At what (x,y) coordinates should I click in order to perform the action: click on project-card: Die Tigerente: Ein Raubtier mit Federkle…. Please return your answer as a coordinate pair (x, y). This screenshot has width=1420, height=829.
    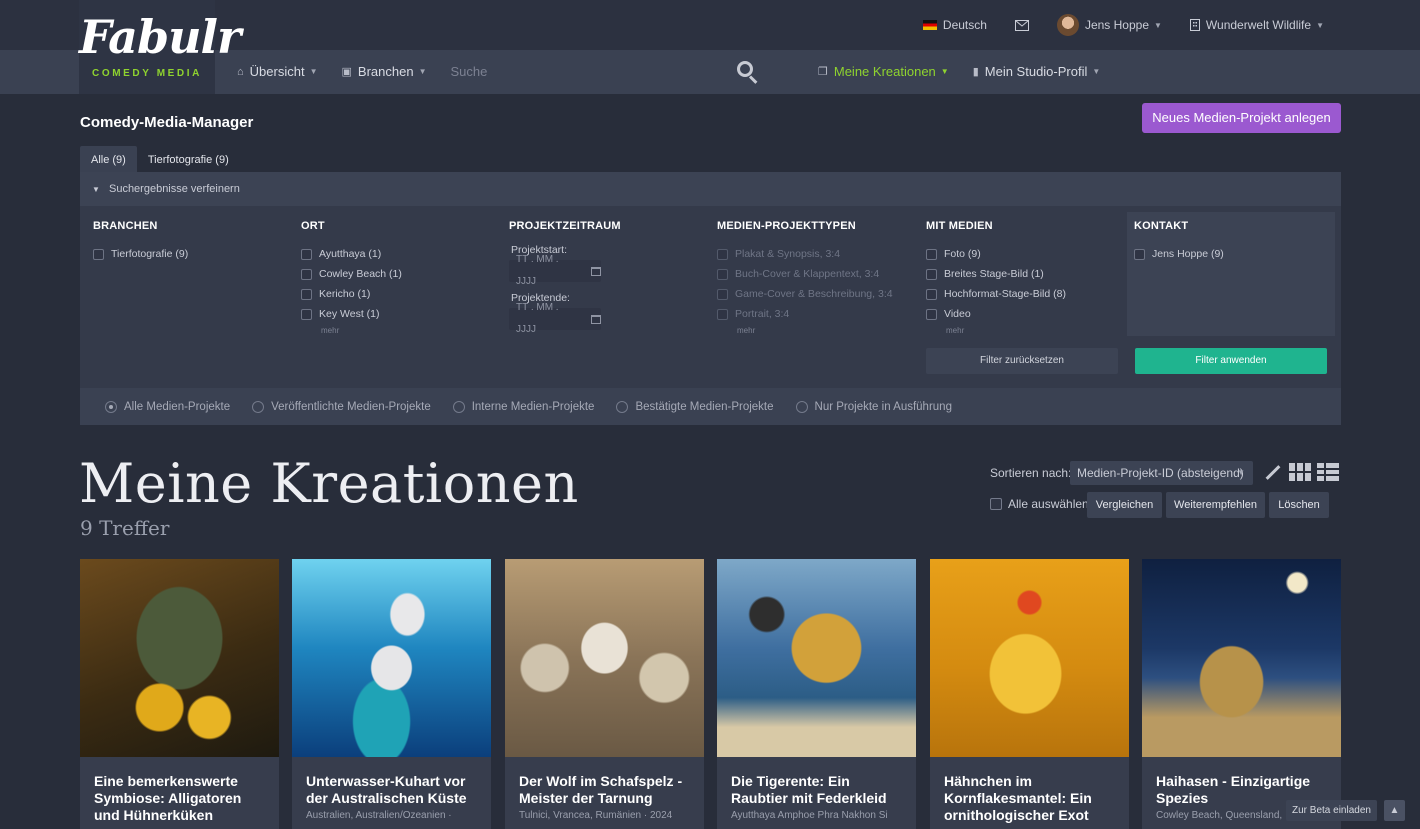
    Looking at the image, I should click on (816, 694).